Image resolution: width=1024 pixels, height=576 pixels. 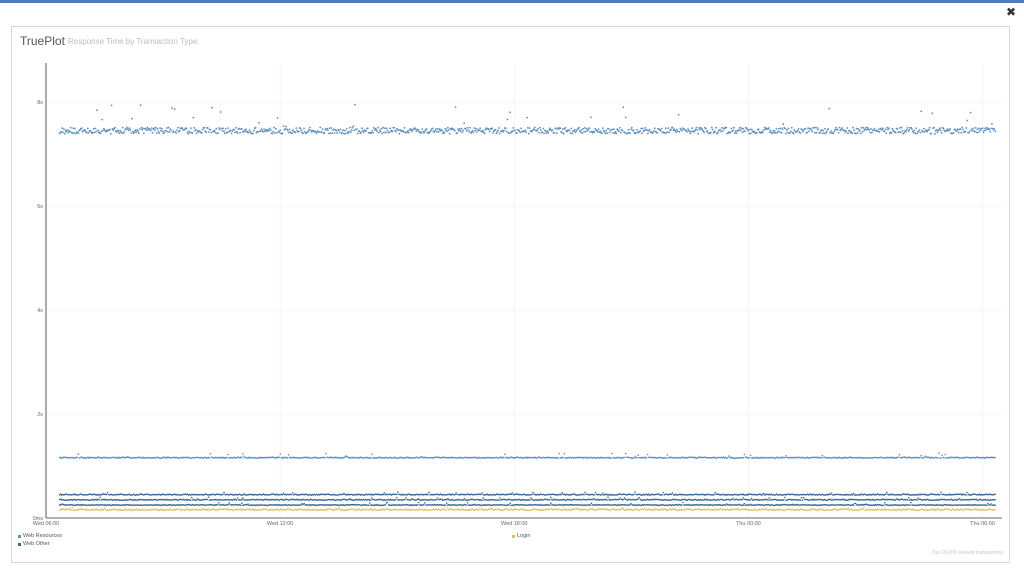 What do you see at coordinates (748, 524) in the screenshot?
I see `x-tick-label: Thu 00:00` at bounding box center [748, 524].